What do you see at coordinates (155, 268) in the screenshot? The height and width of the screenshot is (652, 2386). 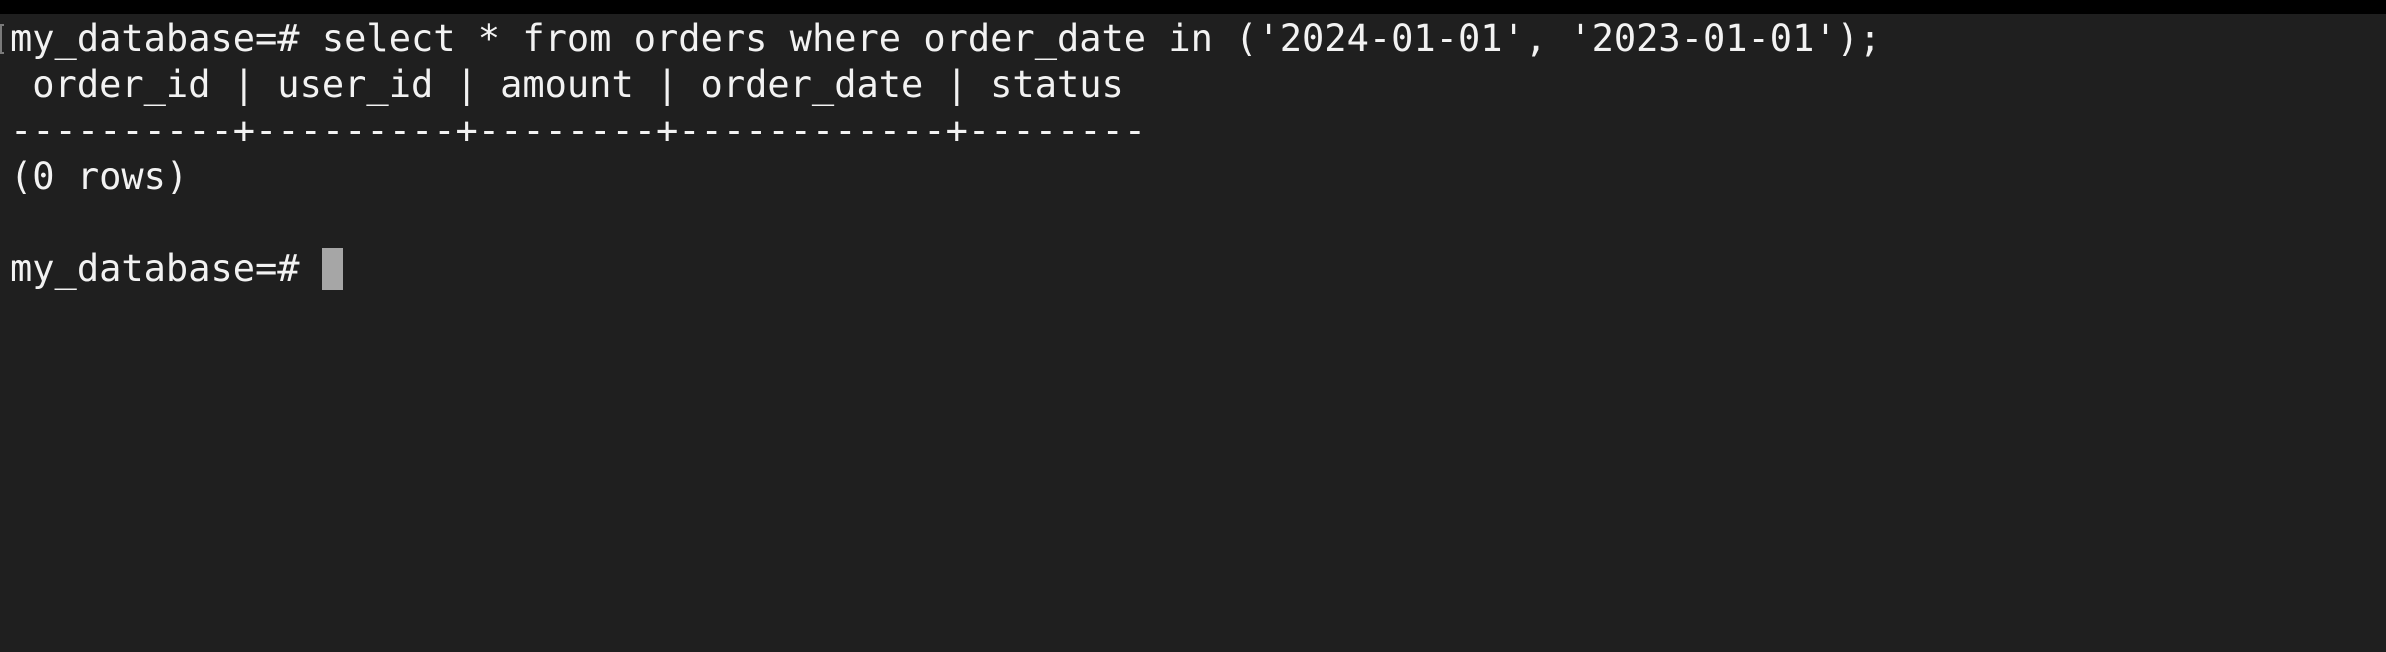 I see `current-prompt: my_database=#` at bounding box center [155, 268].